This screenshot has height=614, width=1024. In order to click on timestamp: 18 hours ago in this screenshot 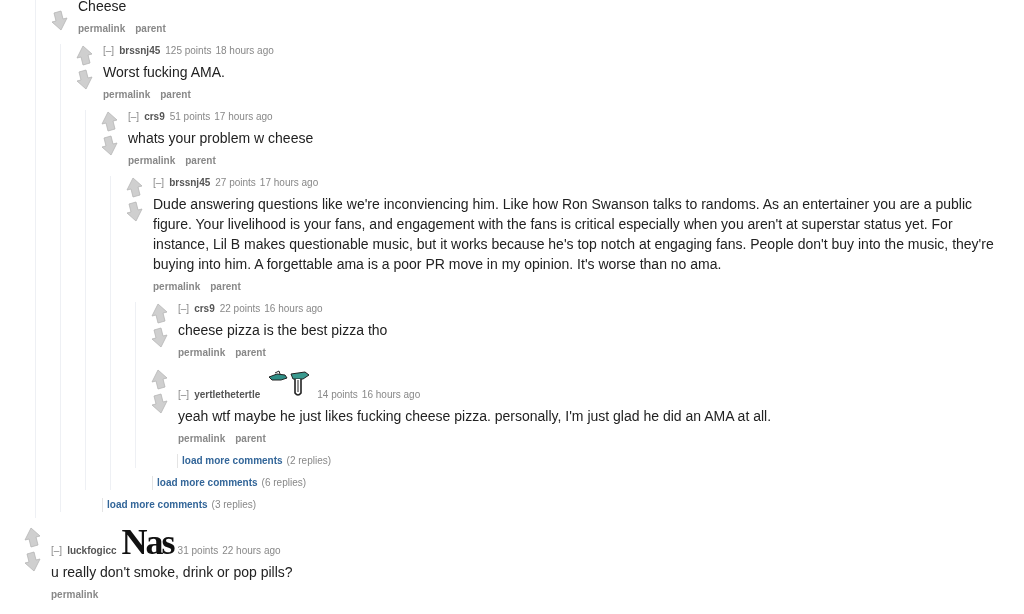, I will do `click(244, 50)`.